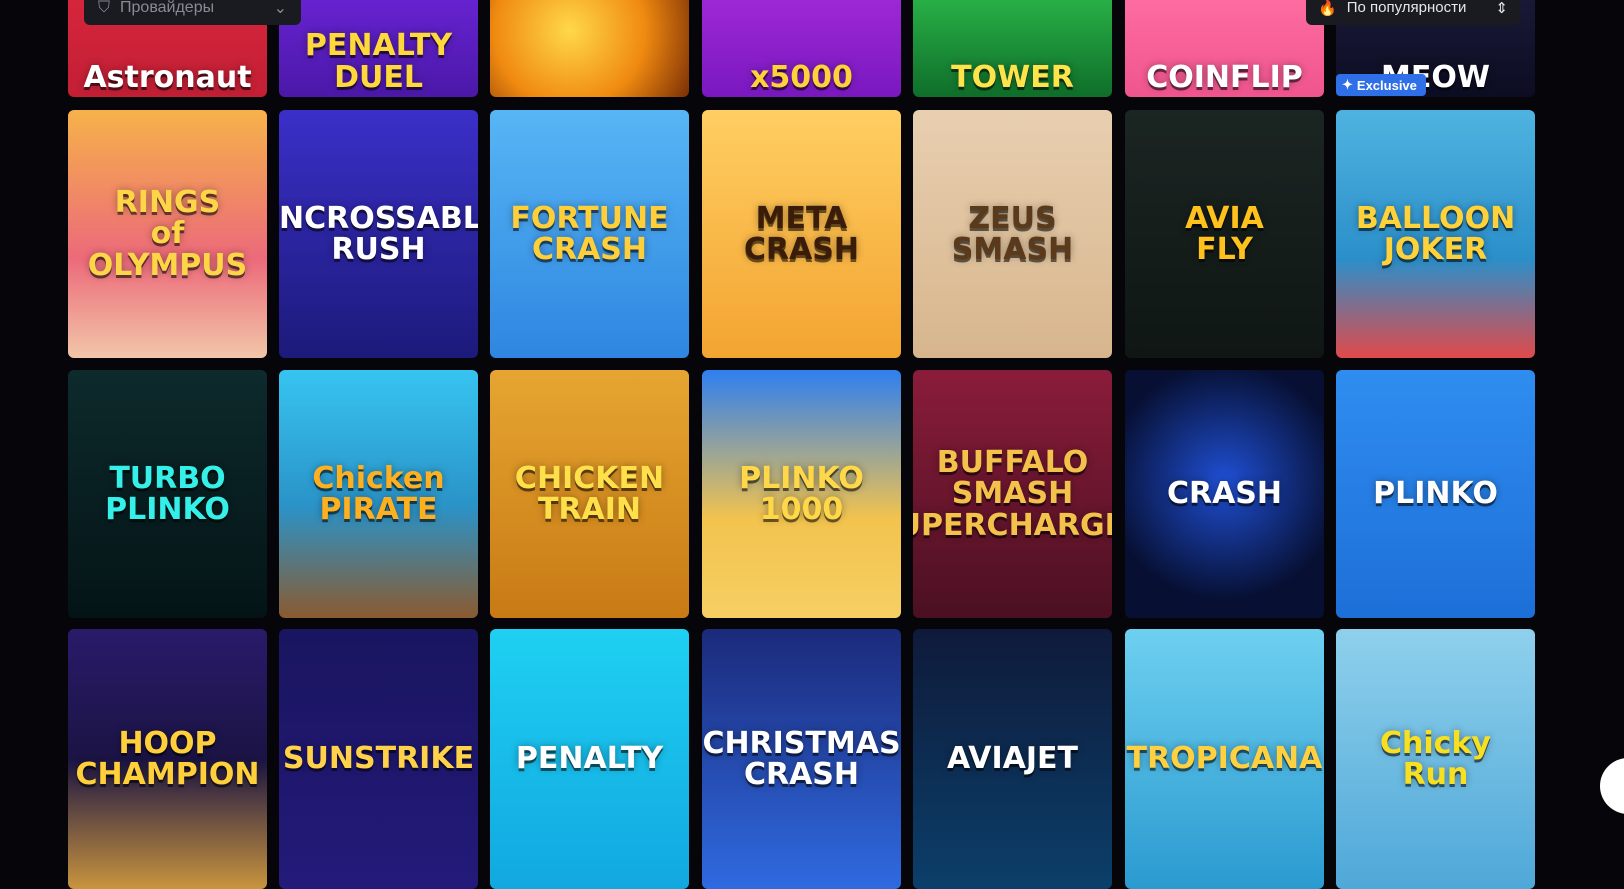 The width and height of the screenshot is (1624, 889). I want to click on game-title: PENALTY DUEL, so click(378, 61).